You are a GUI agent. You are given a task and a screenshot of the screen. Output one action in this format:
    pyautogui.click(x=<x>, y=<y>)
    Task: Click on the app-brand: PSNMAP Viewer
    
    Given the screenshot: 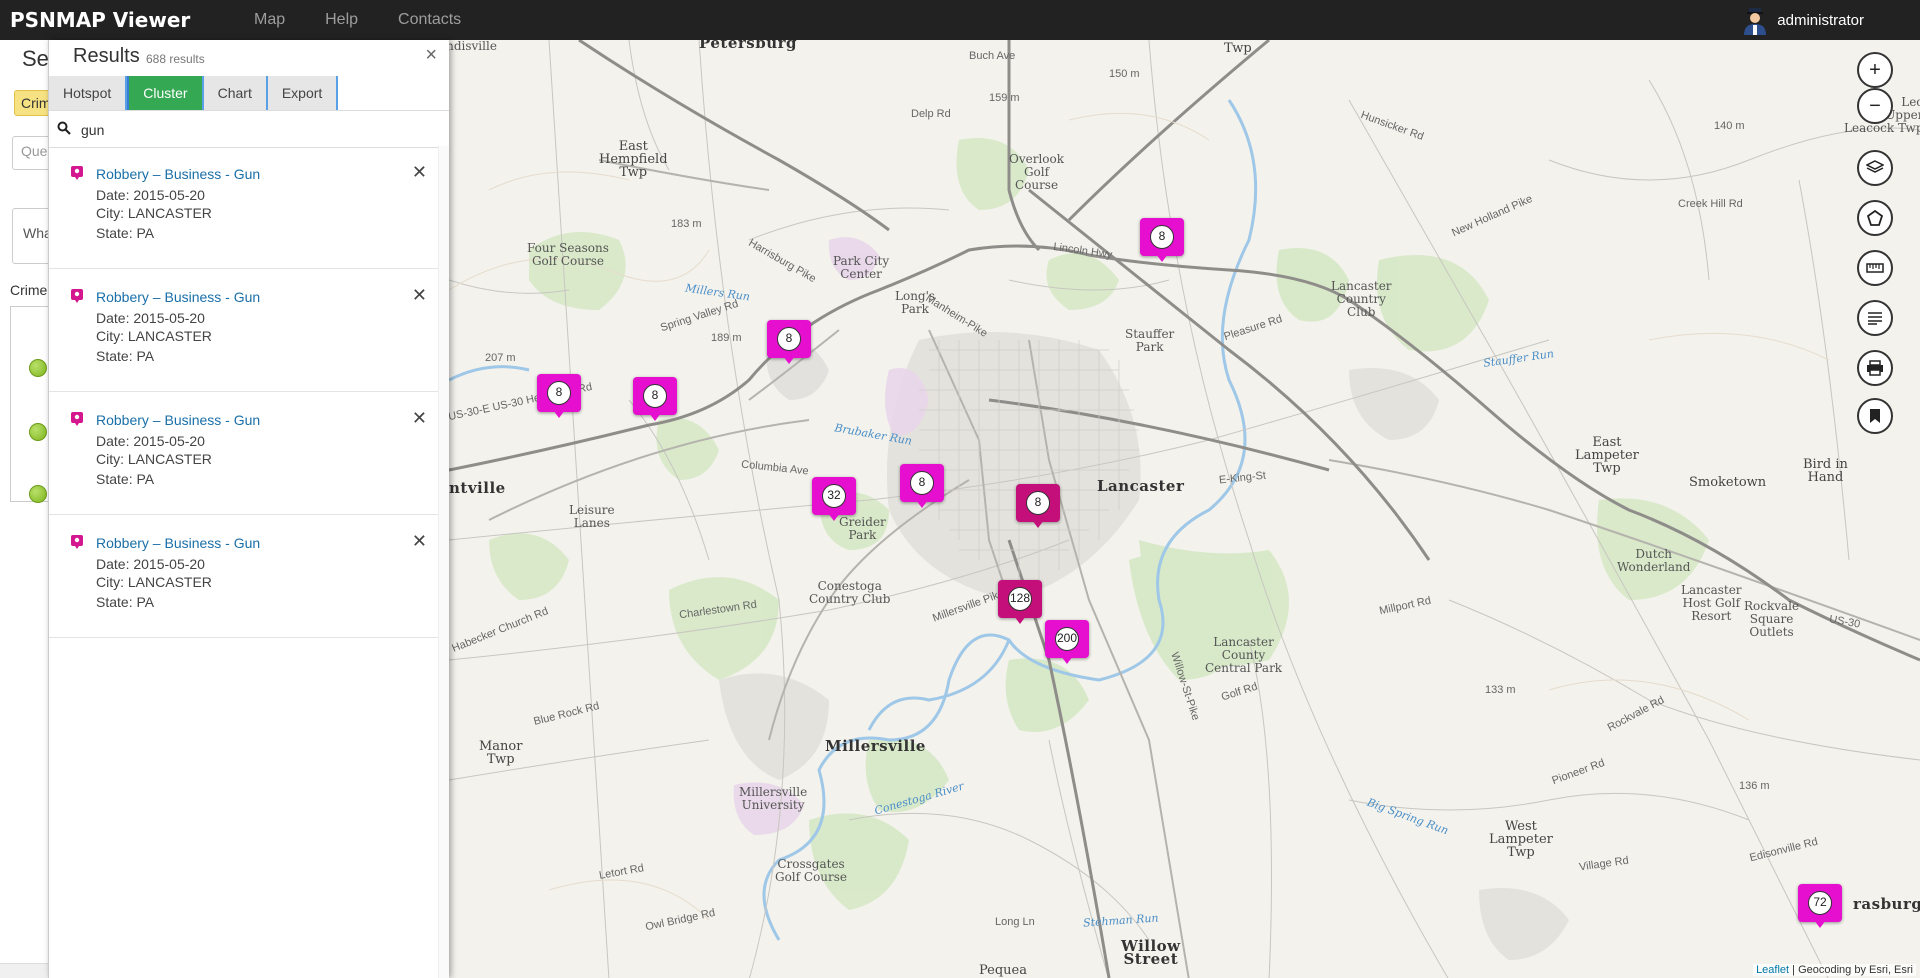 What is the action you would take?
    pyautogui.click(x=132, y=20)
    